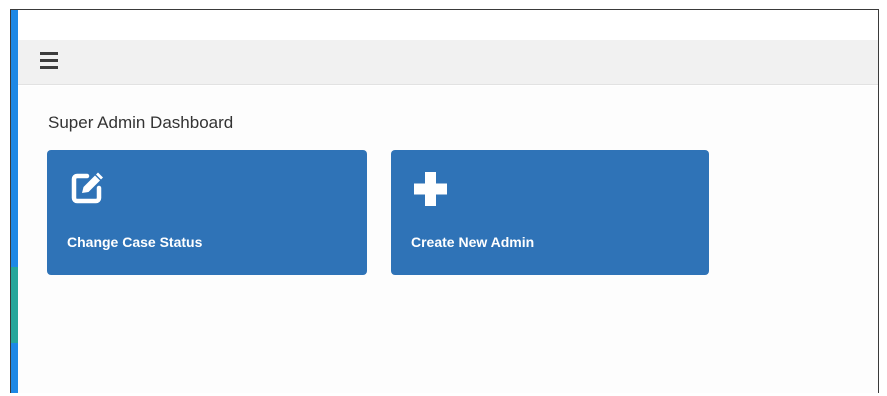  Describe the element at coordinates (135, 242) in the screenshot. I see `tile-label: Change Case Status` at that location.